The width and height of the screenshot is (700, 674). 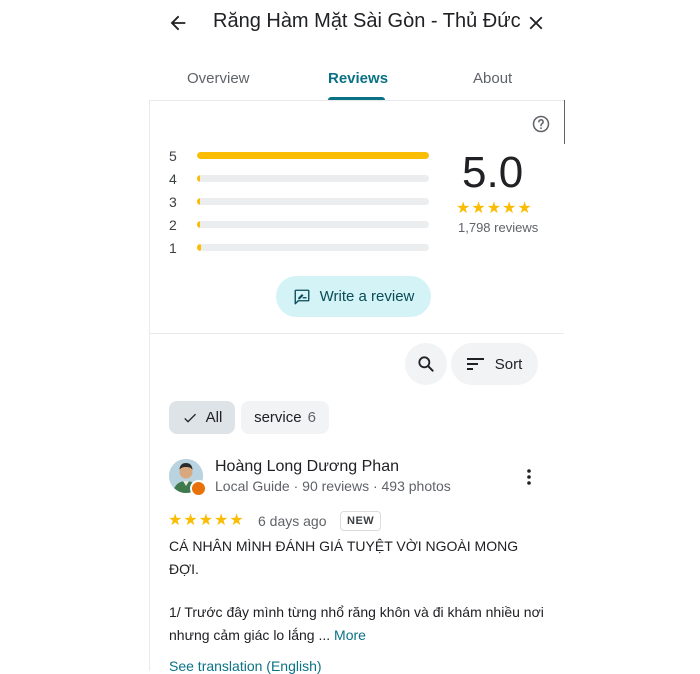 I want to click on active-tab-indicator, so click(x=356, y=98).